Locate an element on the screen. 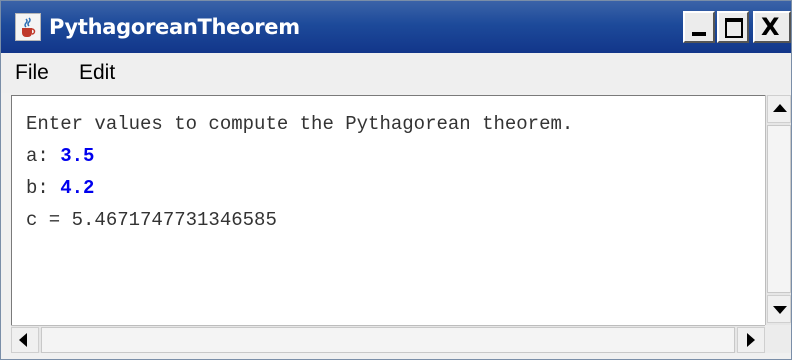  close-icon: X is located at coordinates (770, 27).